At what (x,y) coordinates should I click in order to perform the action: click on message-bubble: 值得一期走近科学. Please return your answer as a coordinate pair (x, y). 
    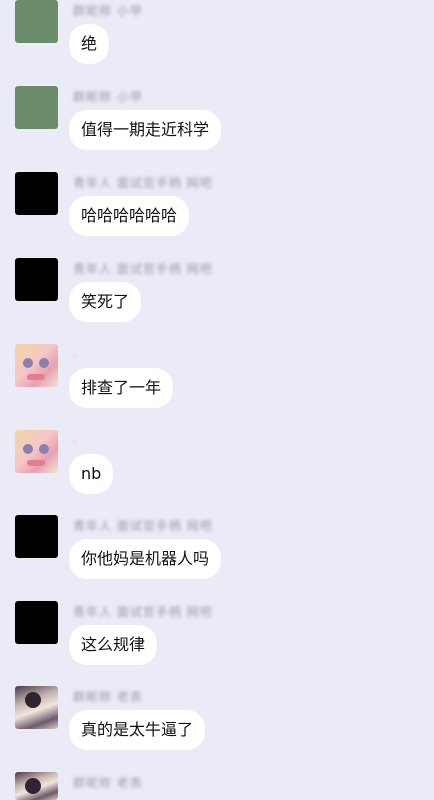
    Looking at the image, I should click on (145, 130).